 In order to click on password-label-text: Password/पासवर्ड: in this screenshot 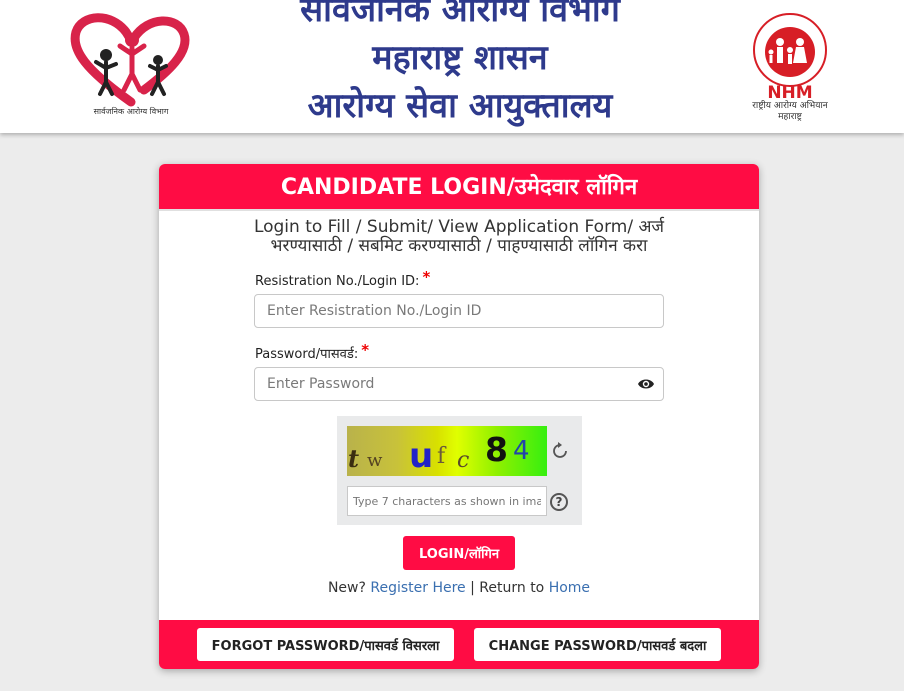, I will do `click(307, 354)`.